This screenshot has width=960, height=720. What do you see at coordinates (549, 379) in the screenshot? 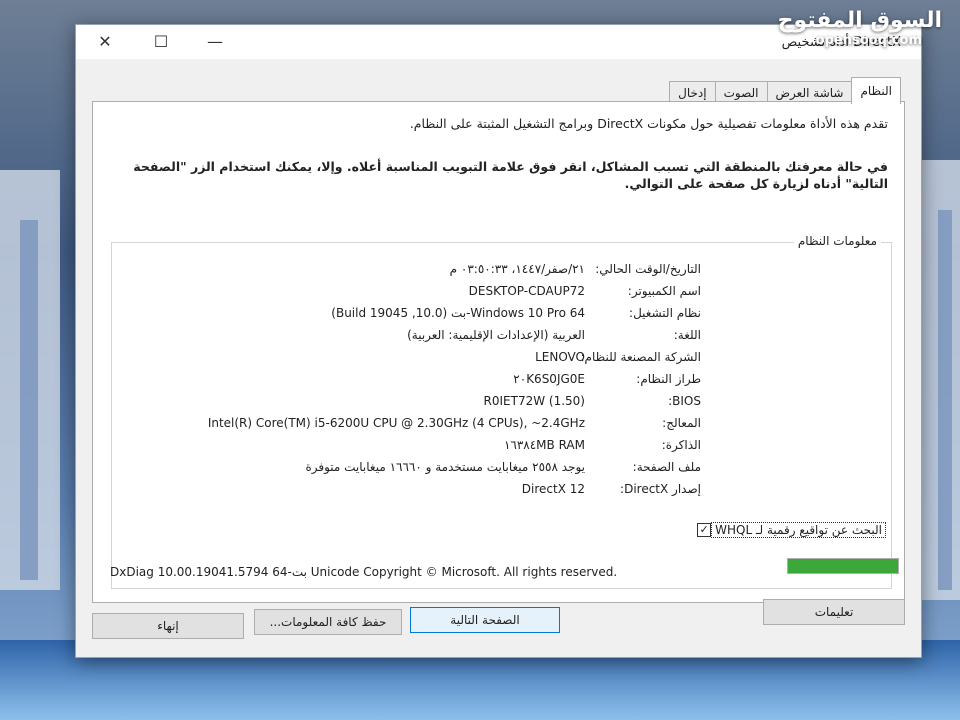
I see `info-value: ٢٠K6S0JG0E` at bounding box center [549, 379].